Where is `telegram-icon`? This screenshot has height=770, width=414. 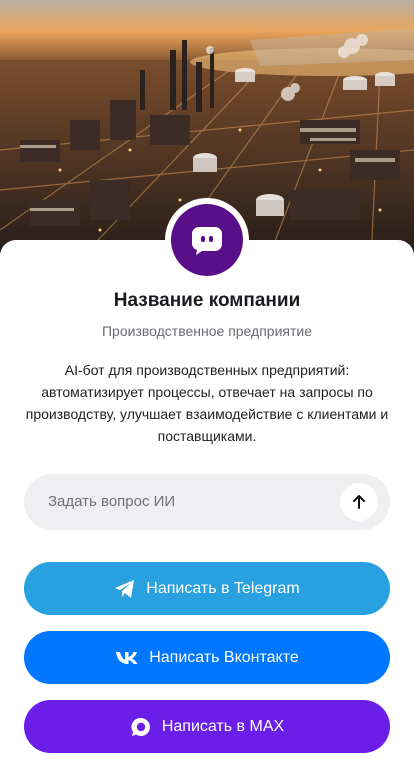 telegram-icon is located at coordinates (125, 589).